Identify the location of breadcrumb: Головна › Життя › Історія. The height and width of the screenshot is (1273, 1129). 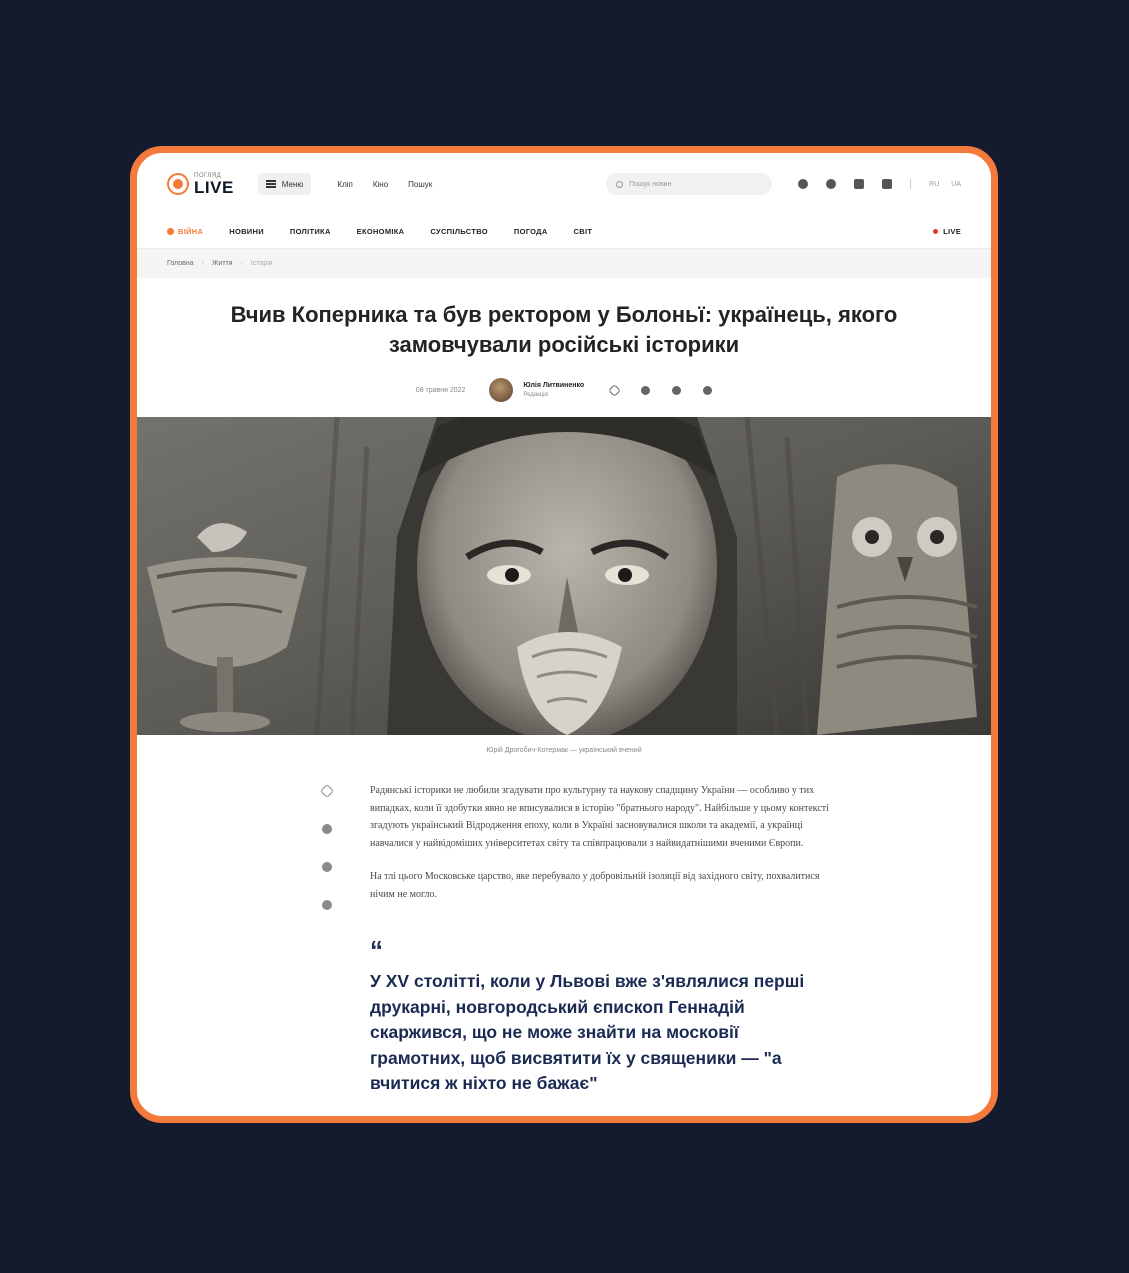
(564, 263).